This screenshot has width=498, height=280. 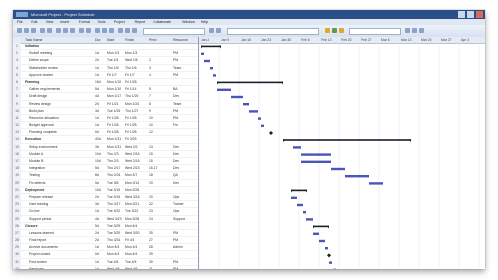 What do you see at coordinates (105, 190) in the screenshot?
I see `table-row: 21 Deployment 10d Tue 3/15 Mon 3/28` at bounding box center [105, 190].